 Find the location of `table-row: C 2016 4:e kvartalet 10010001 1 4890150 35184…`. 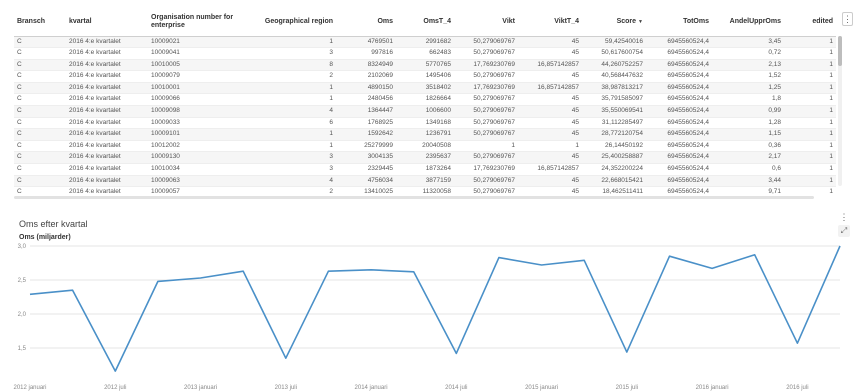

table-row: C 2016 4:e kvartalet 10010001 1 4890150 35184… is located at coordinates (425, 88).